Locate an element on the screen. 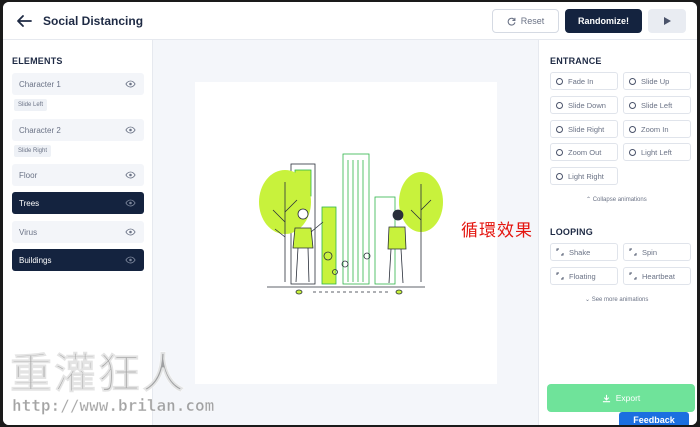  entrance-title: ENTRANCE is located at coordinates (576, 61).